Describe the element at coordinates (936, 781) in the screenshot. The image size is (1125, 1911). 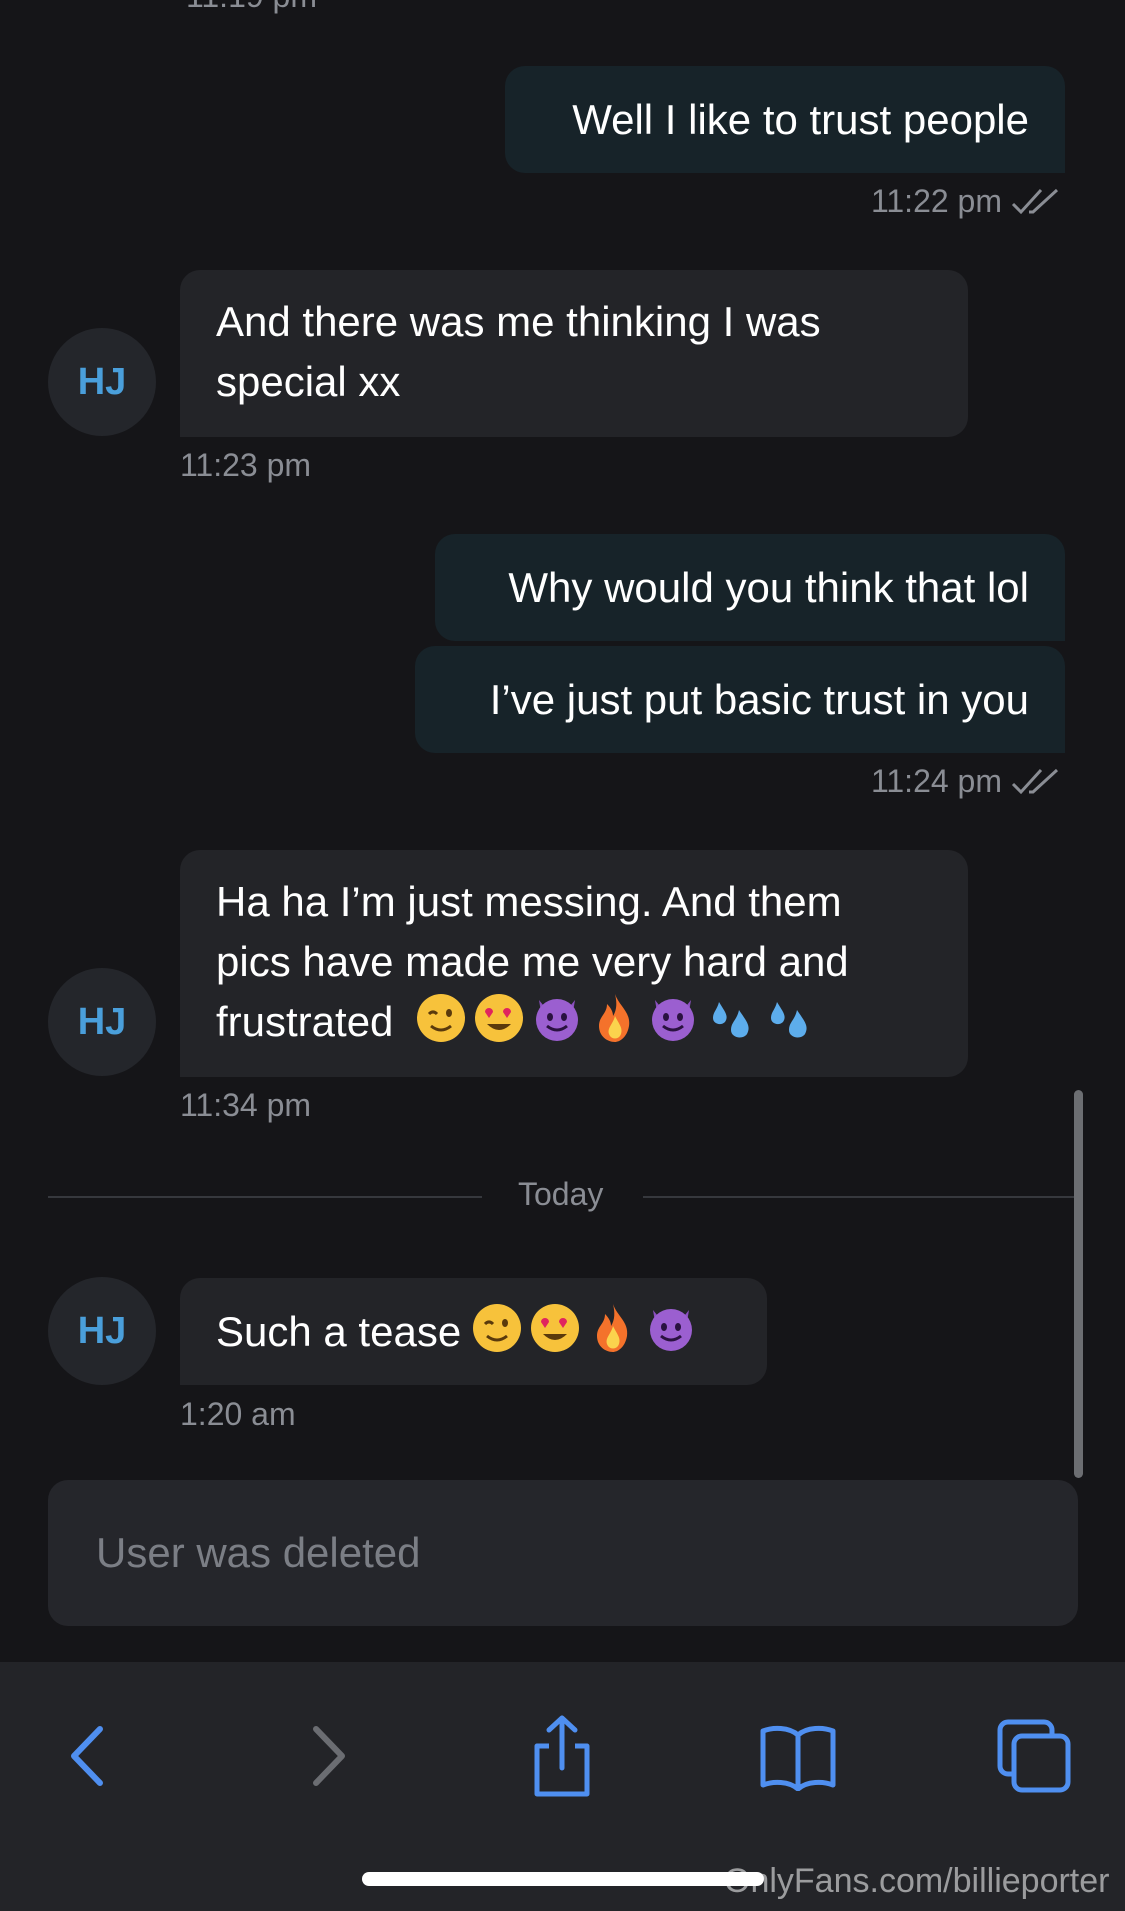
I see `message-time: 11:24 pm` at that location.